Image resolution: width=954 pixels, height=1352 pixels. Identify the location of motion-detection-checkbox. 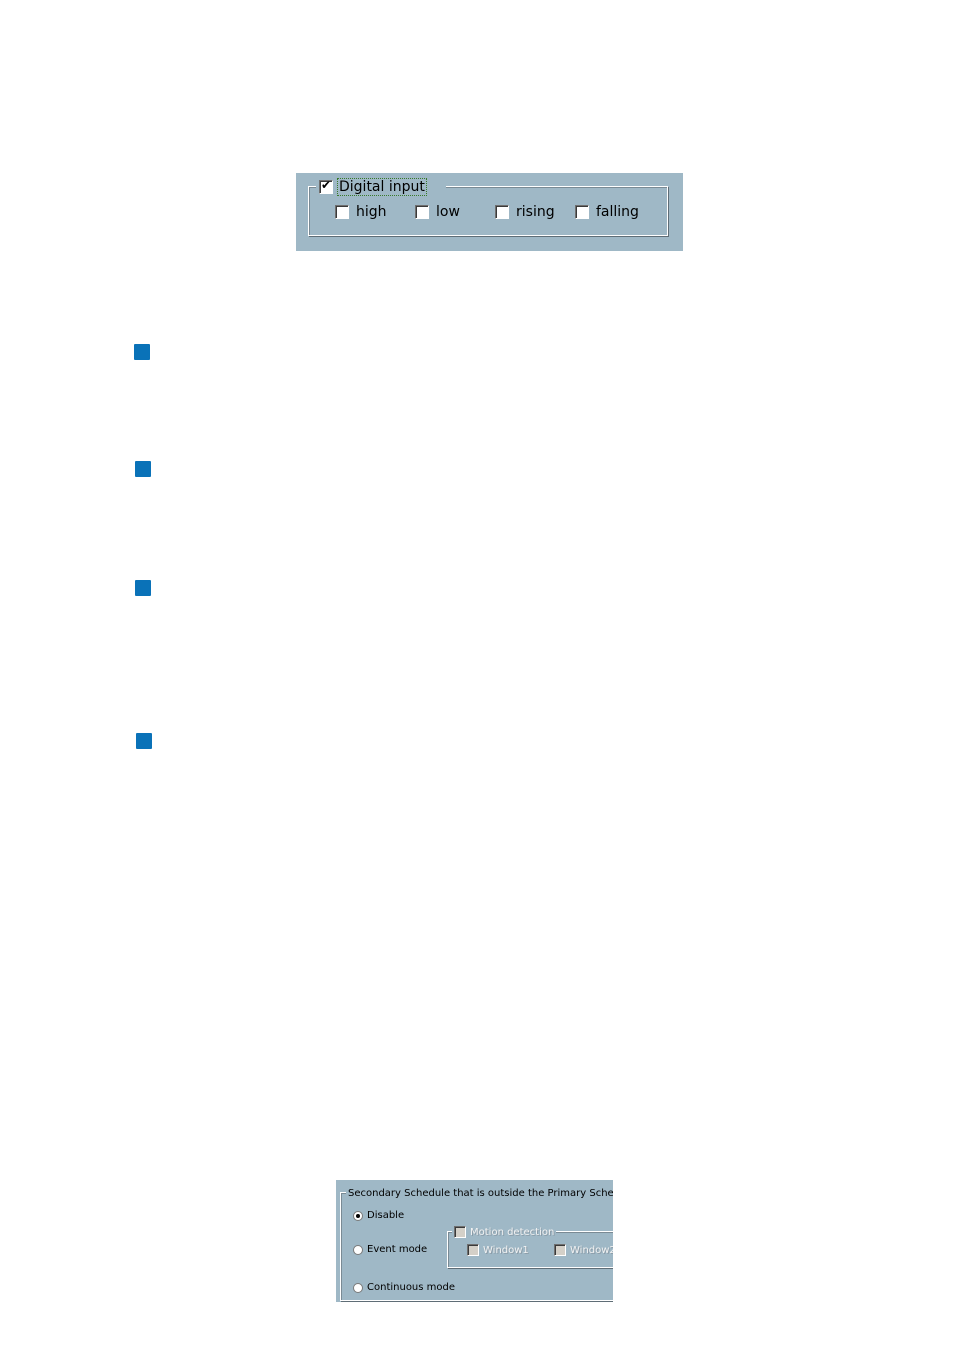
(460, 1232).